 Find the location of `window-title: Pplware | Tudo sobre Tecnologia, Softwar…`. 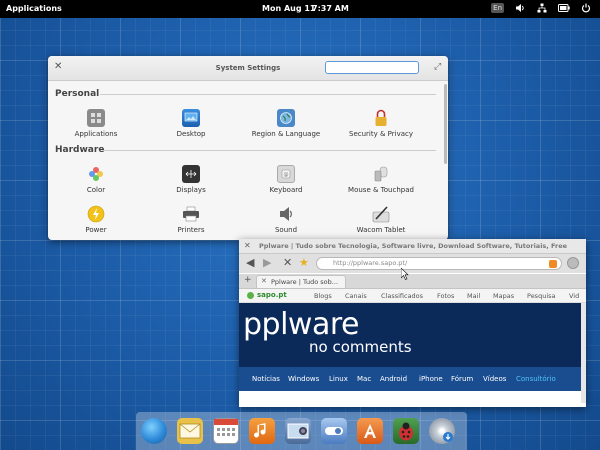

window-title: Pplware | Tudo sobre Tecnologia, Softwar… is located at coordinates (414, 246).